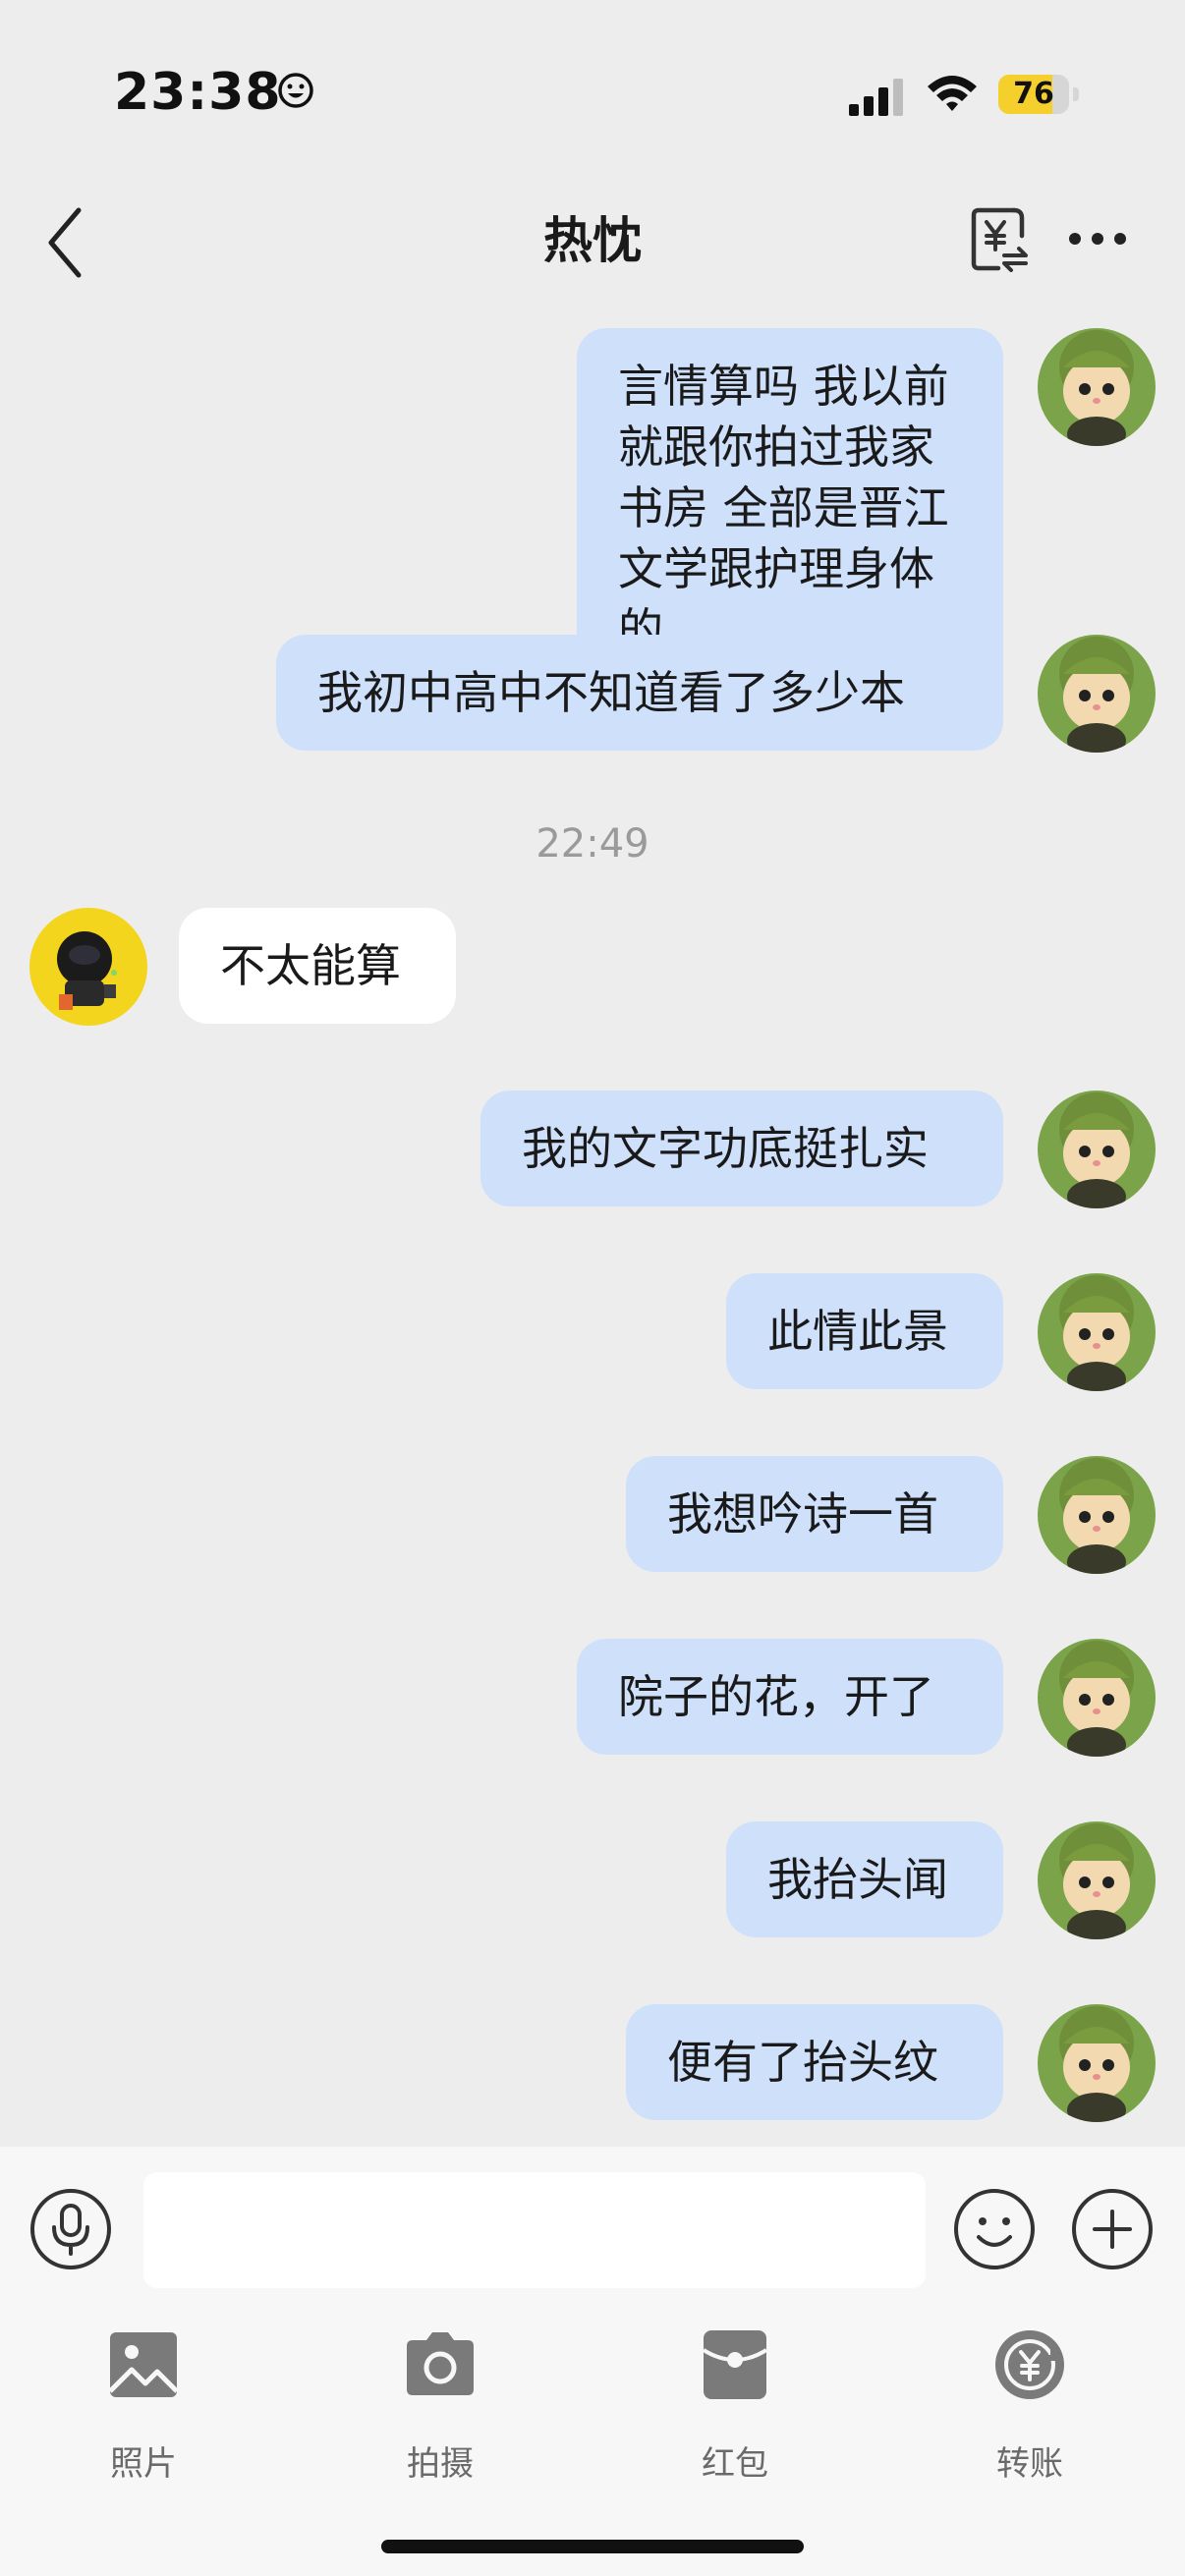 Image resolution: width=1185 pixels, height=2576 pixels. I want to click on contact-avatar, so click(88, 967).